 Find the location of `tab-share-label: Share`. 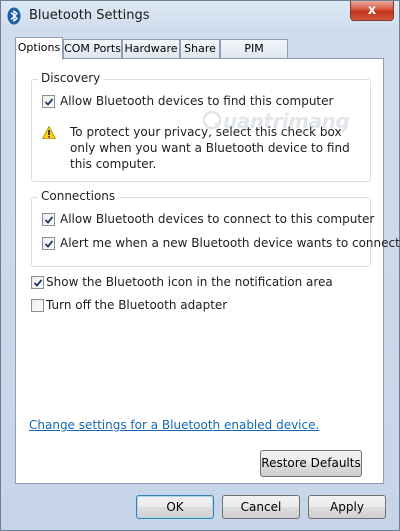

tab-share-label: Share is located at coordinates (200, 48).